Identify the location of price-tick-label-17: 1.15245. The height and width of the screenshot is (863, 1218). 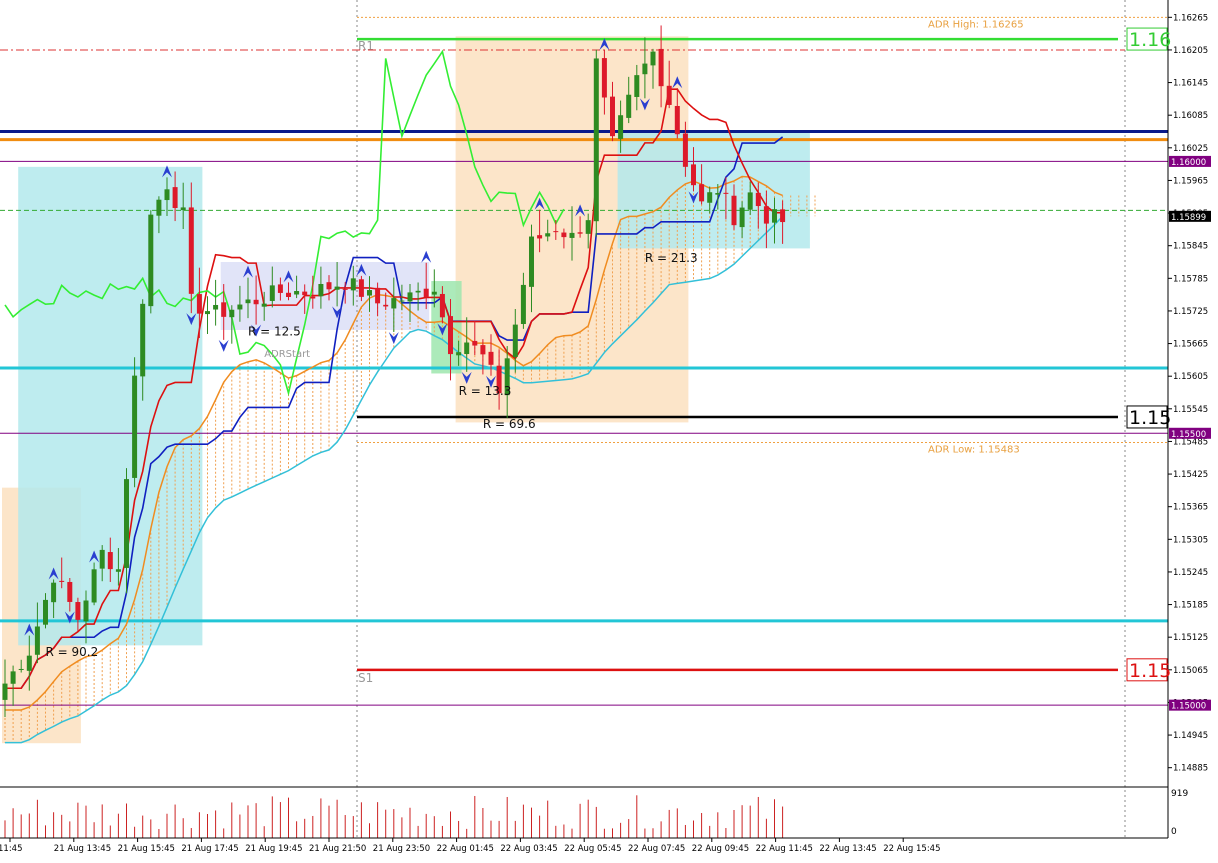
(1190, 573).